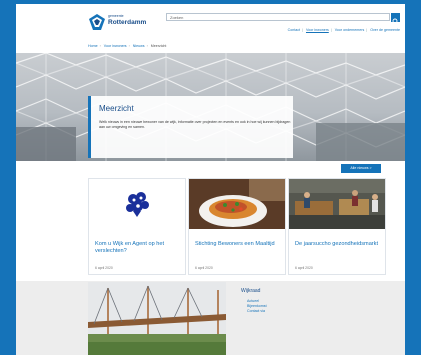 The width and height of the screenshot is (421, 355). I want to click on market-photo, so click(337, 204).